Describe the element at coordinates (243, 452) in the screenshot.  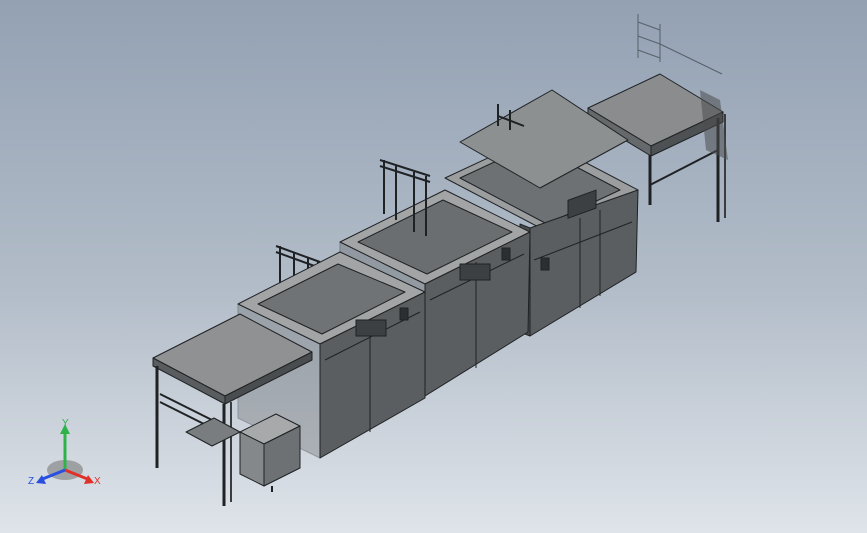
I see `pump-unit` at that location.